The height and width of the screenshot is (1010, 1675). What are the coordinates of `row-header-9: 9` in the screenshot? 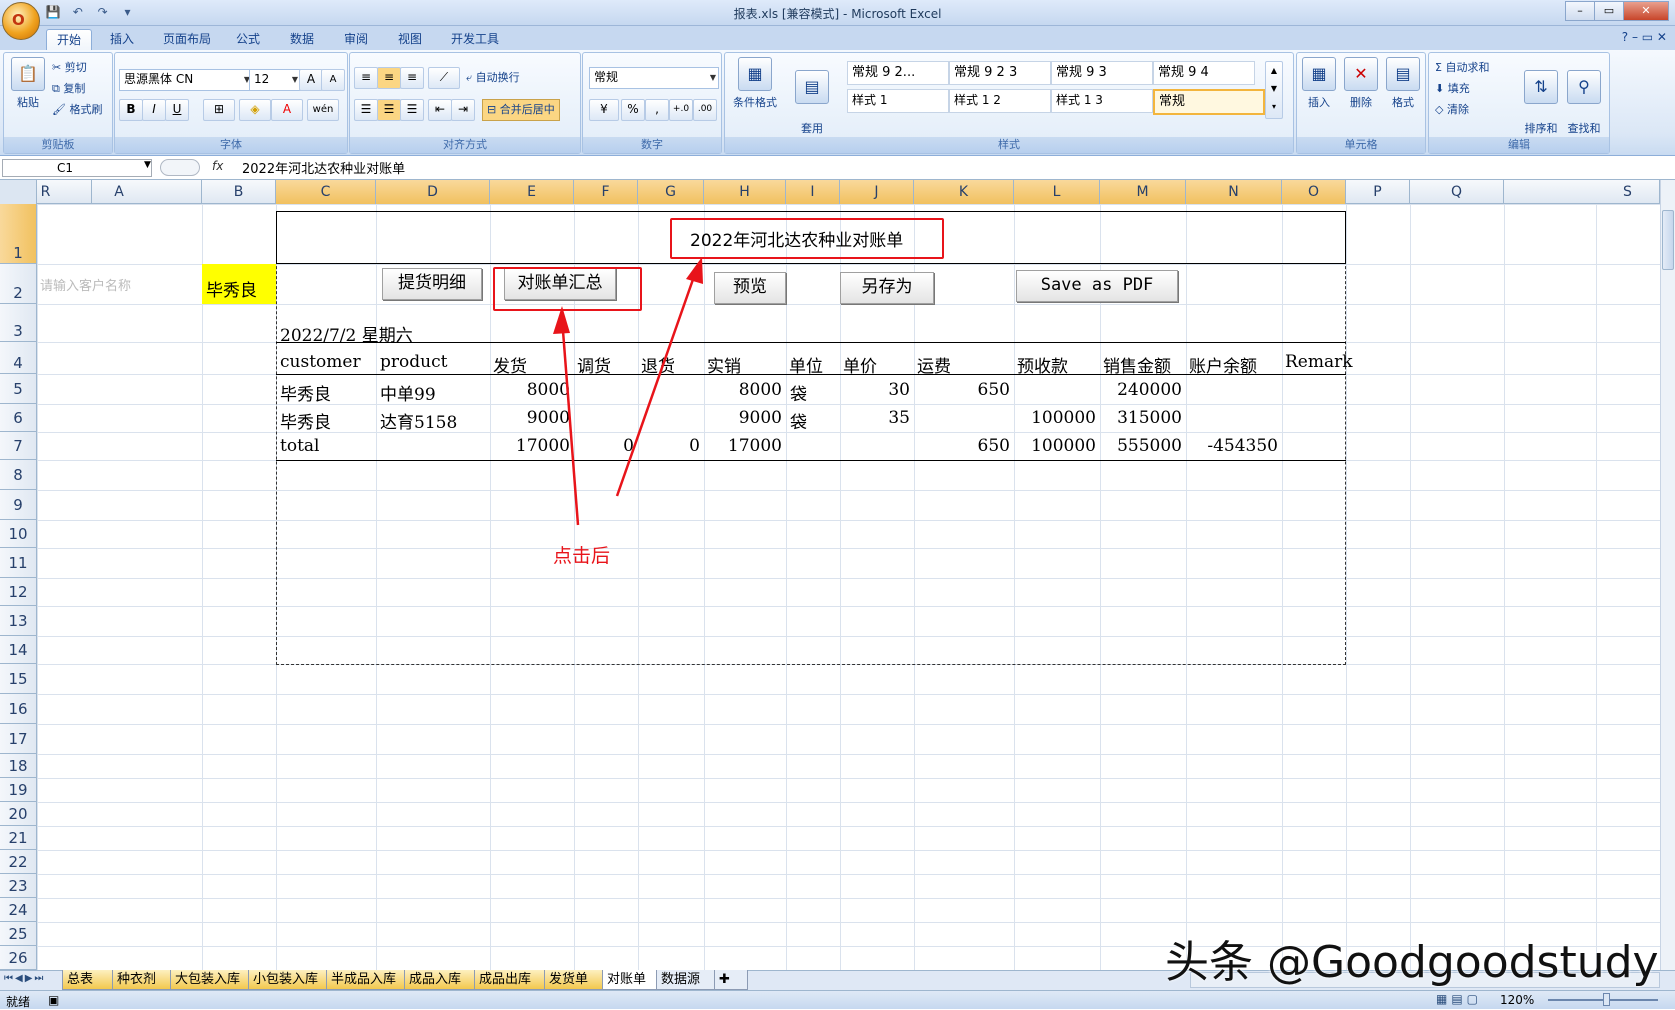 It's located at (18, 505).